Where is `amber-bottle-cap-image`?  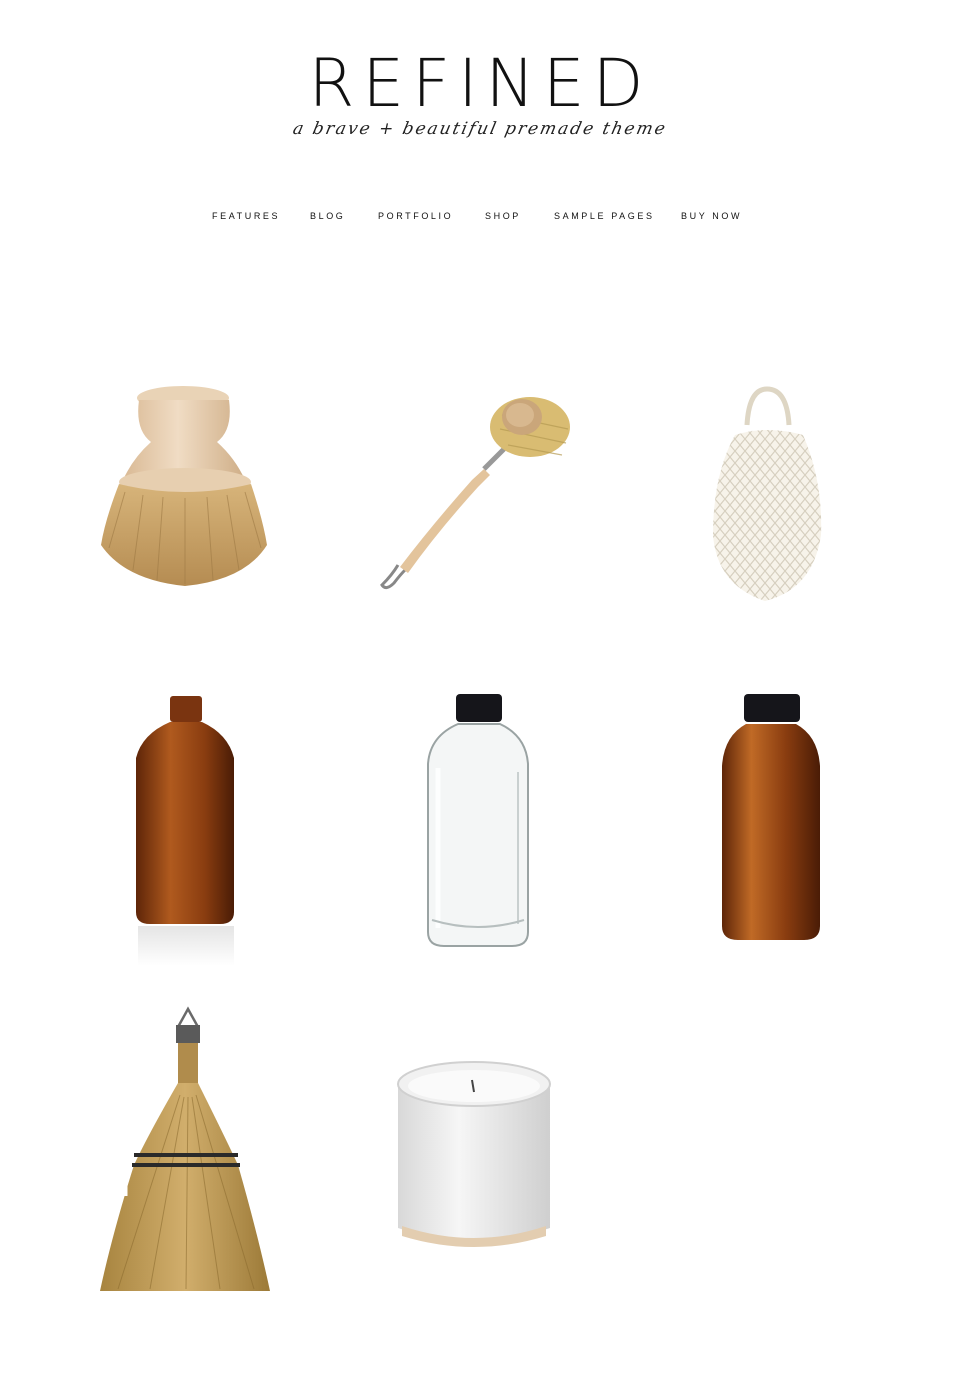
amber-bottle-cap-image is located at coordinates (771, 818).